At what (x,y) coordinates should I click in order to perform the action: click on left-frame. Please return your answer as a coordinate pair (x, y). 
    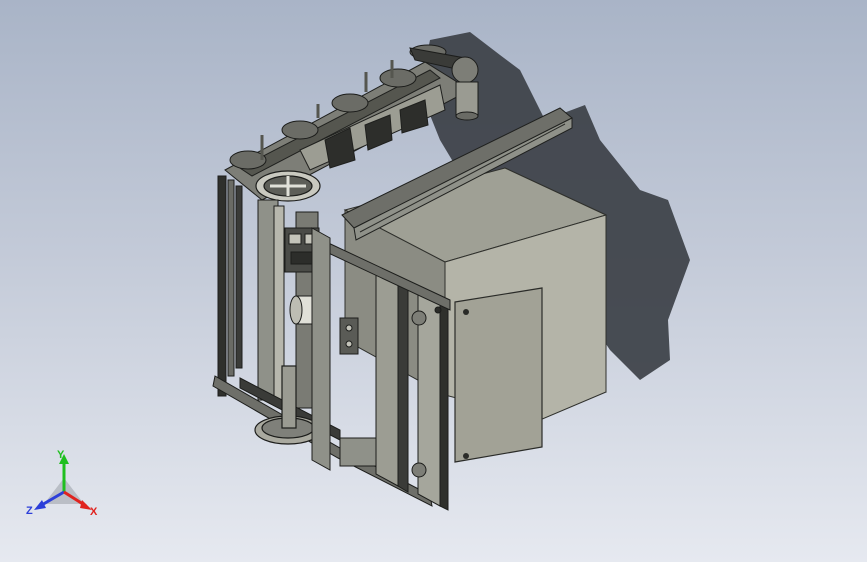
    Looking at the image, I should click on (268, 292).